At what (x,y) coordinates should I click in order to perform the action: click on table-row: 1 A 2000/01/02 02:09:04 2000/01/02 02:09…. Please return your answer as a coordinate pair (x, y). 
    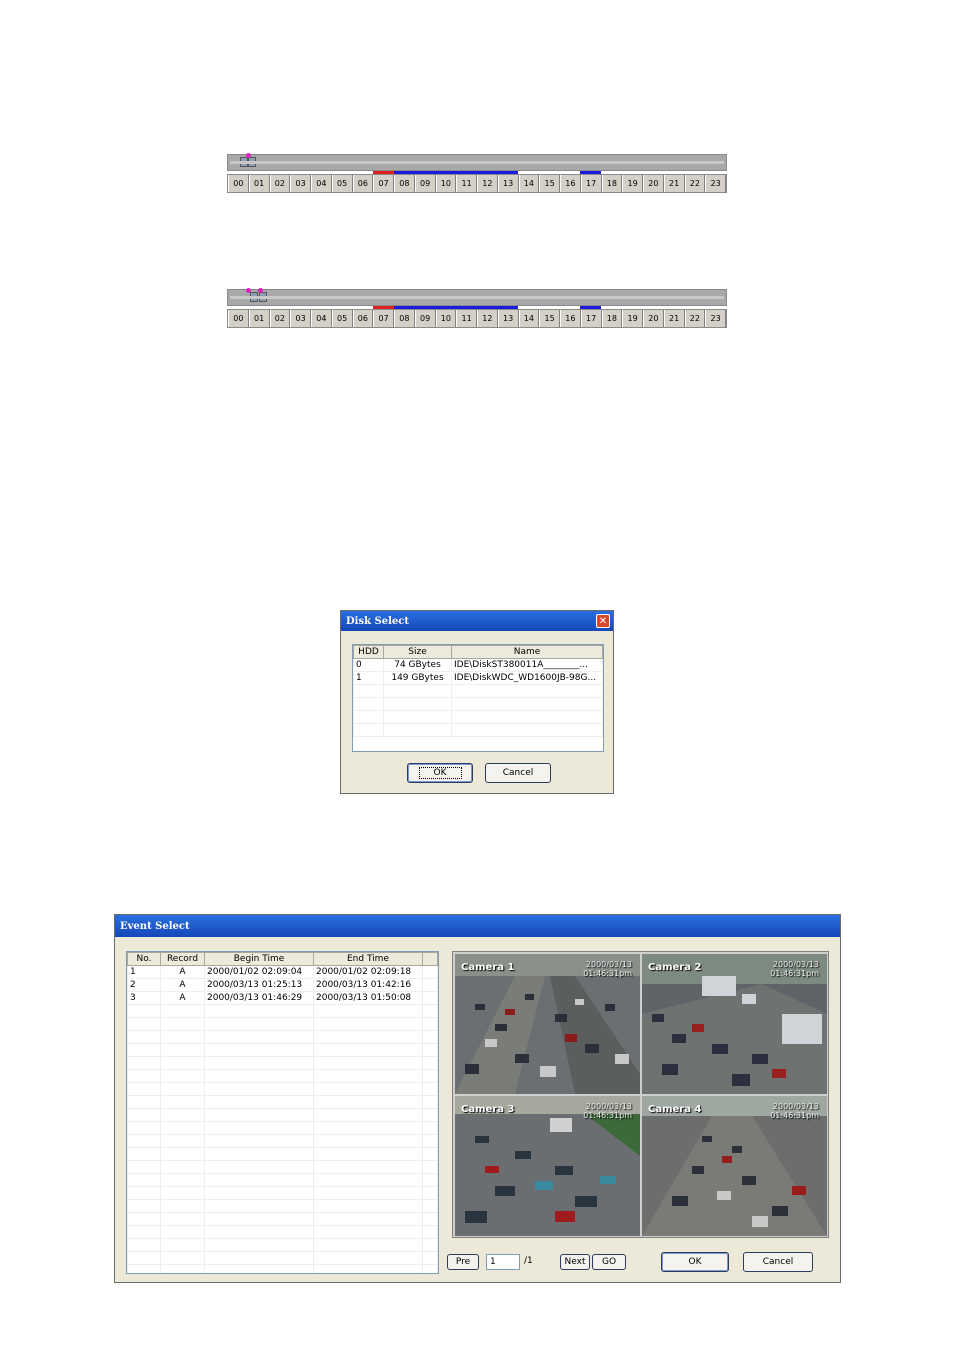
    Looking at the image, I should click on (282, 972).